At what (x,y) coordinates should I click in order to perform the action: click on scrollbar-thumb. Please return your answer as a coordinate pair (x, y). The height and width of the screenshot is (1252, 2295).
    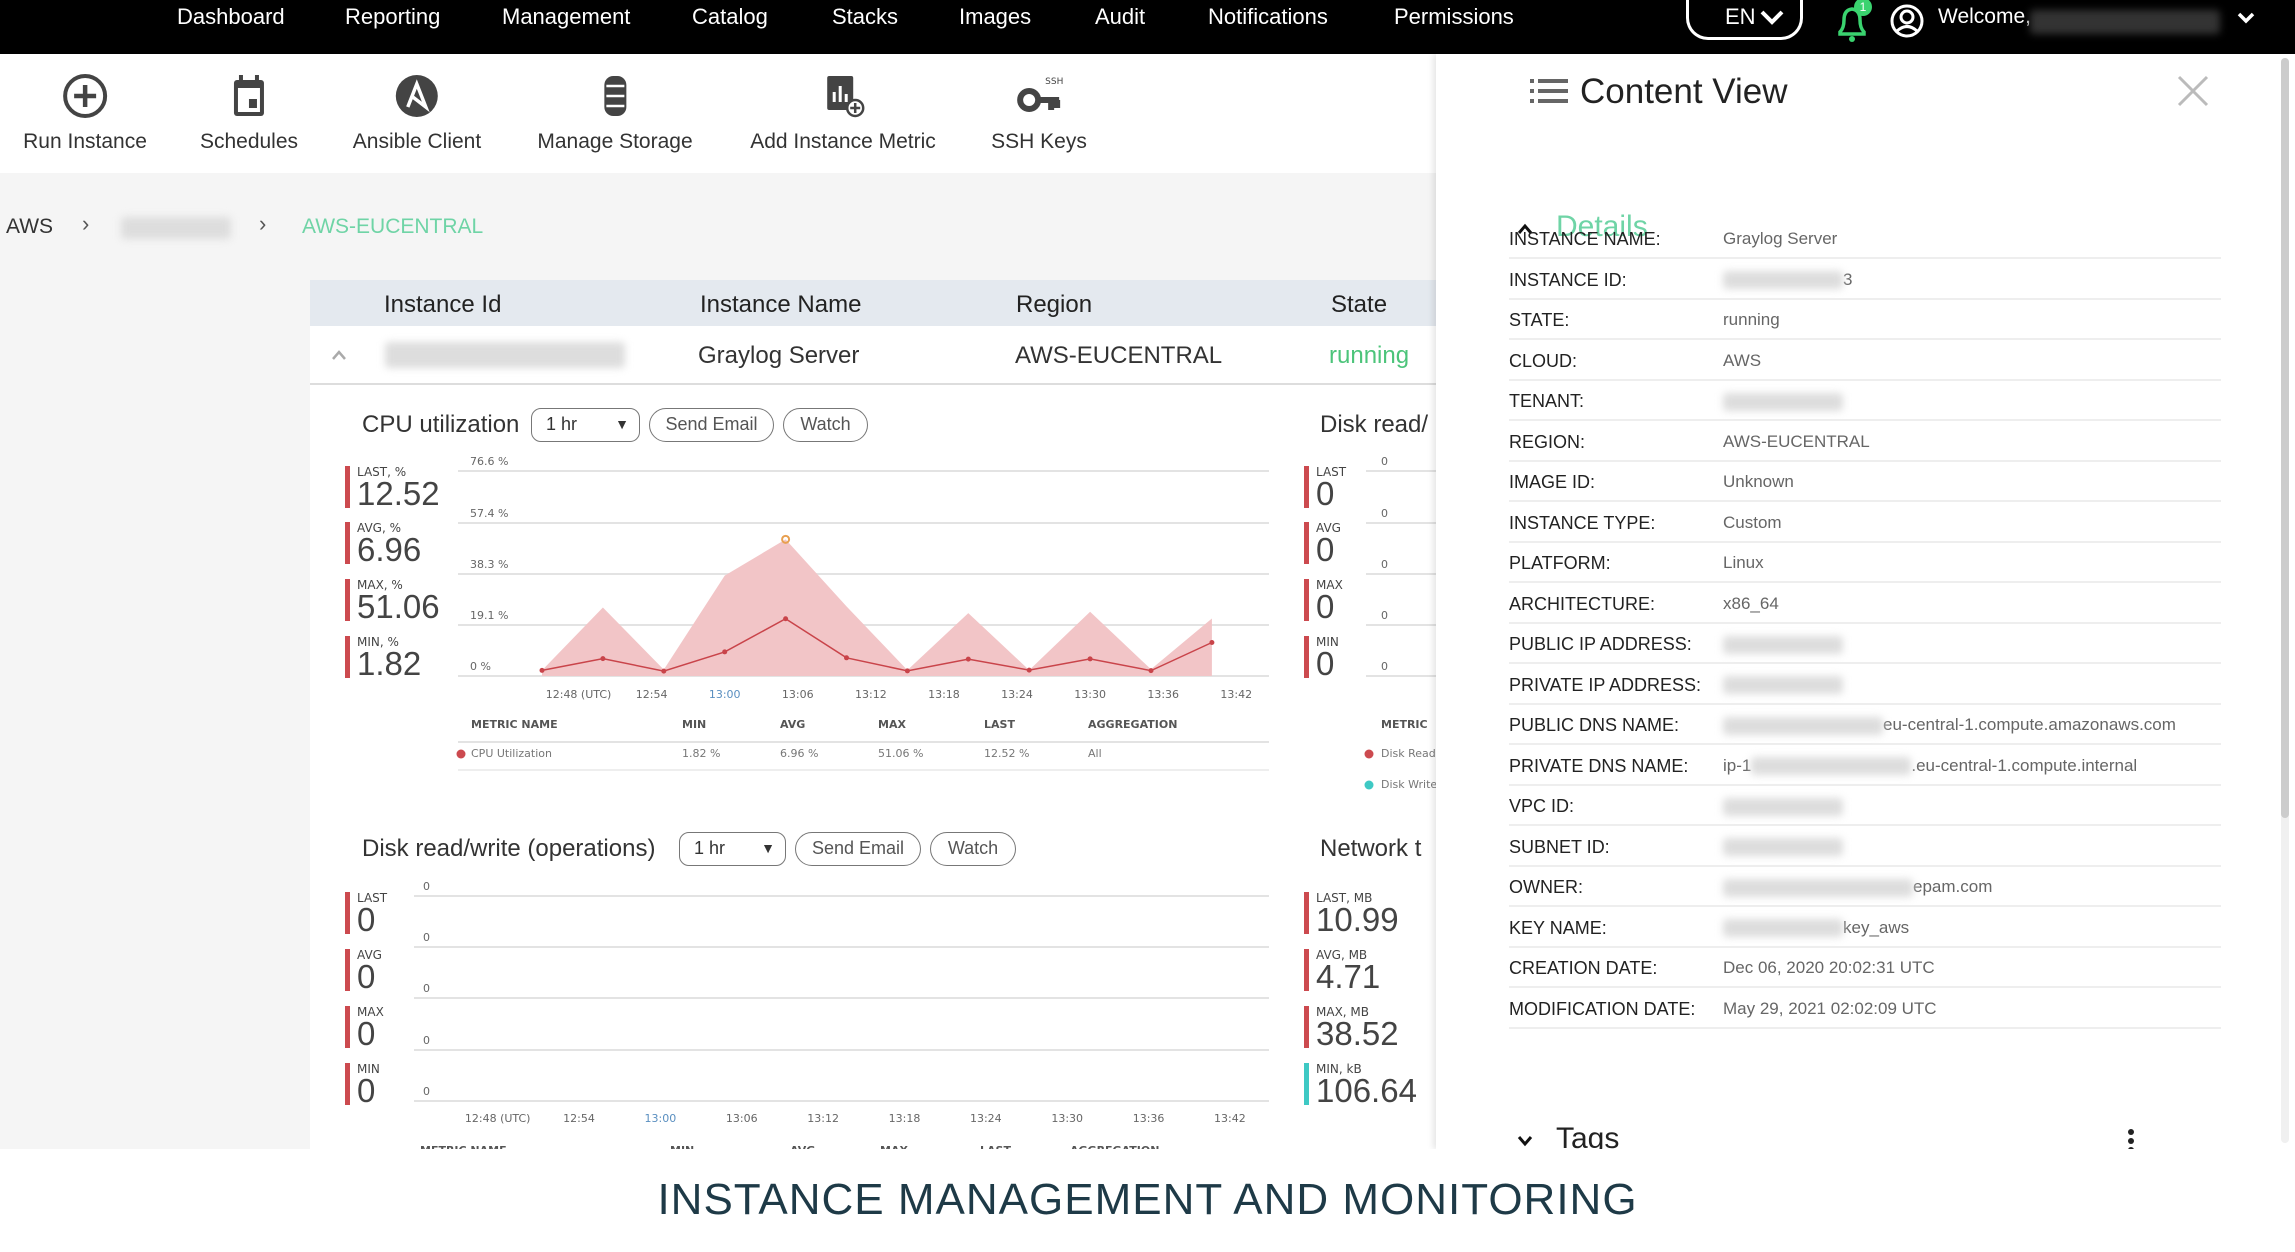
    Looking at the image, I should click on (2285, 438).